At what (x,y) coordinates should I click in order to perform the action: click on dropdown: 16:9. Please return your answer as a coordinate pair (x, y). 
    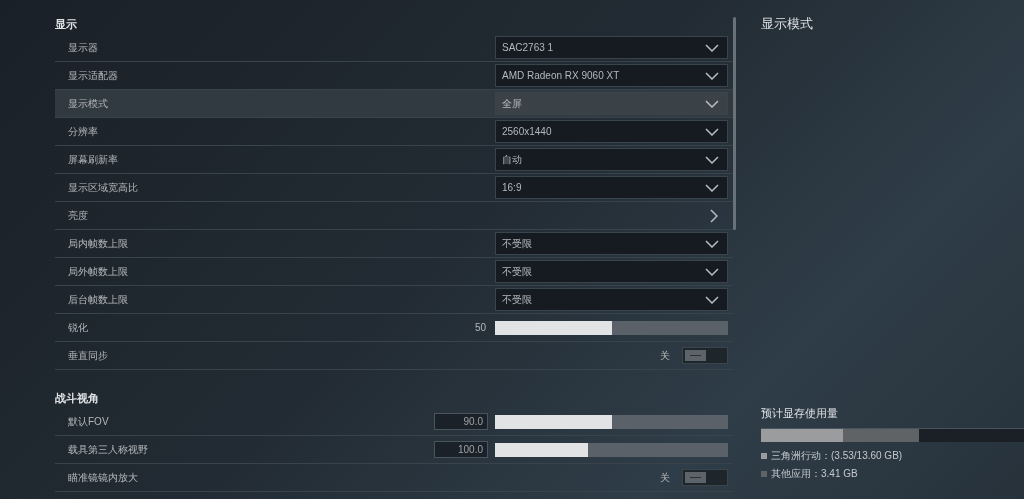
    Looking at the image, I should click on (611, 187).